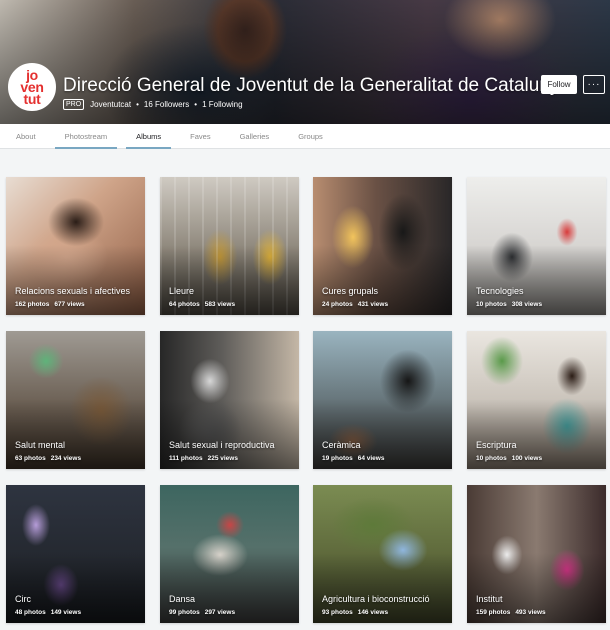 The height and width of the screenshot is (630, 610). I want to click on album-stats: 24 photos 431 views, so click(355, 304).